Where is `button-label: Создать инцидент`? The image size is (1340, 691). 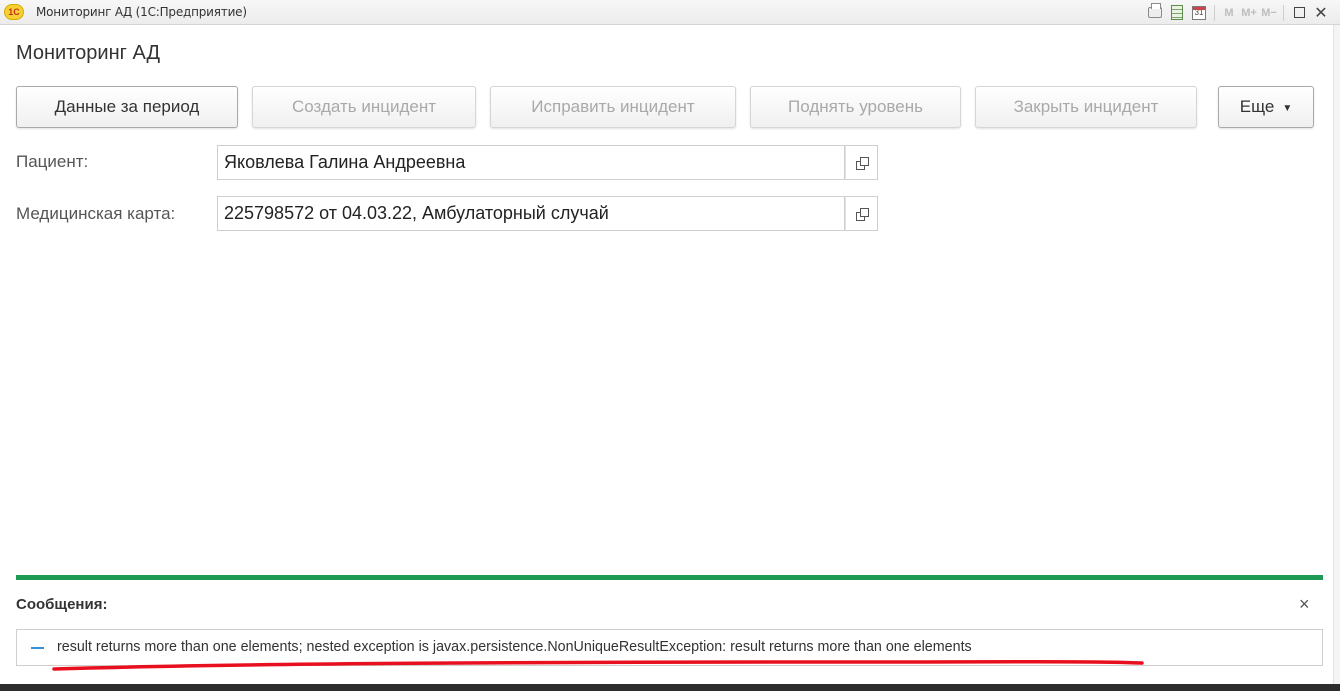 button-label: Создать инцидент is located at coordinates (364, 106).